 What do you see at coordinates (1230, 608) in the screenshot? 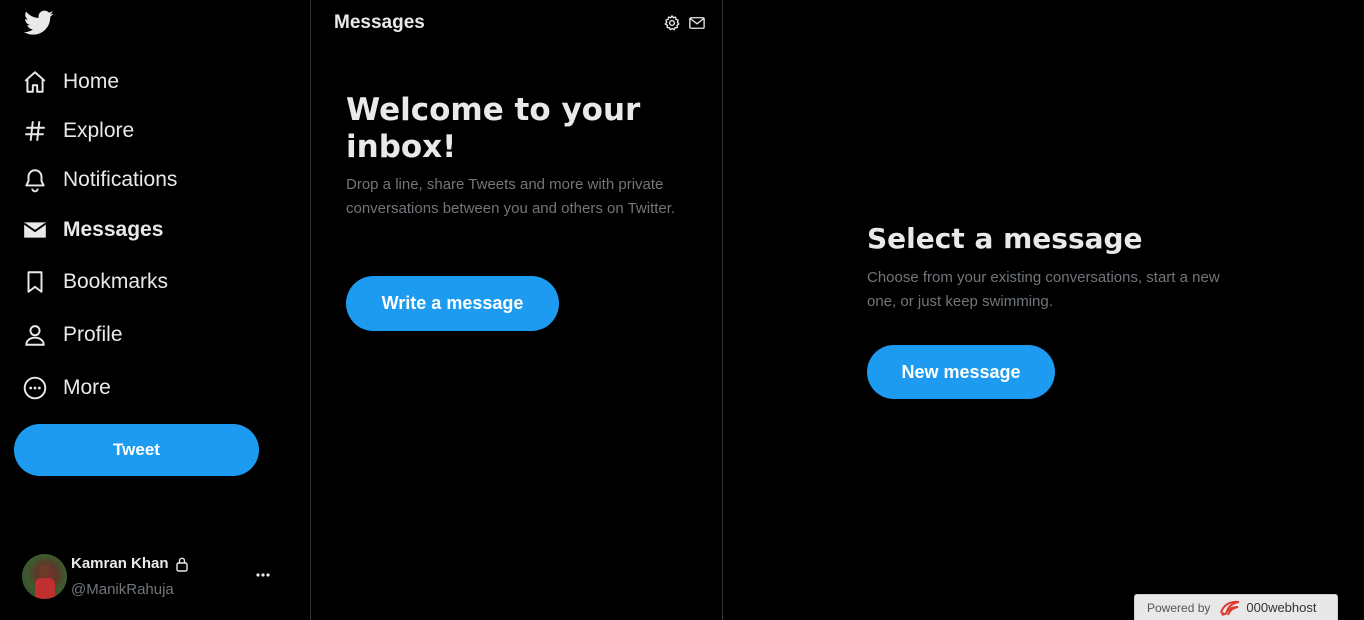
I see `webhost-logo-icon` at bounding box center [1230, 608].